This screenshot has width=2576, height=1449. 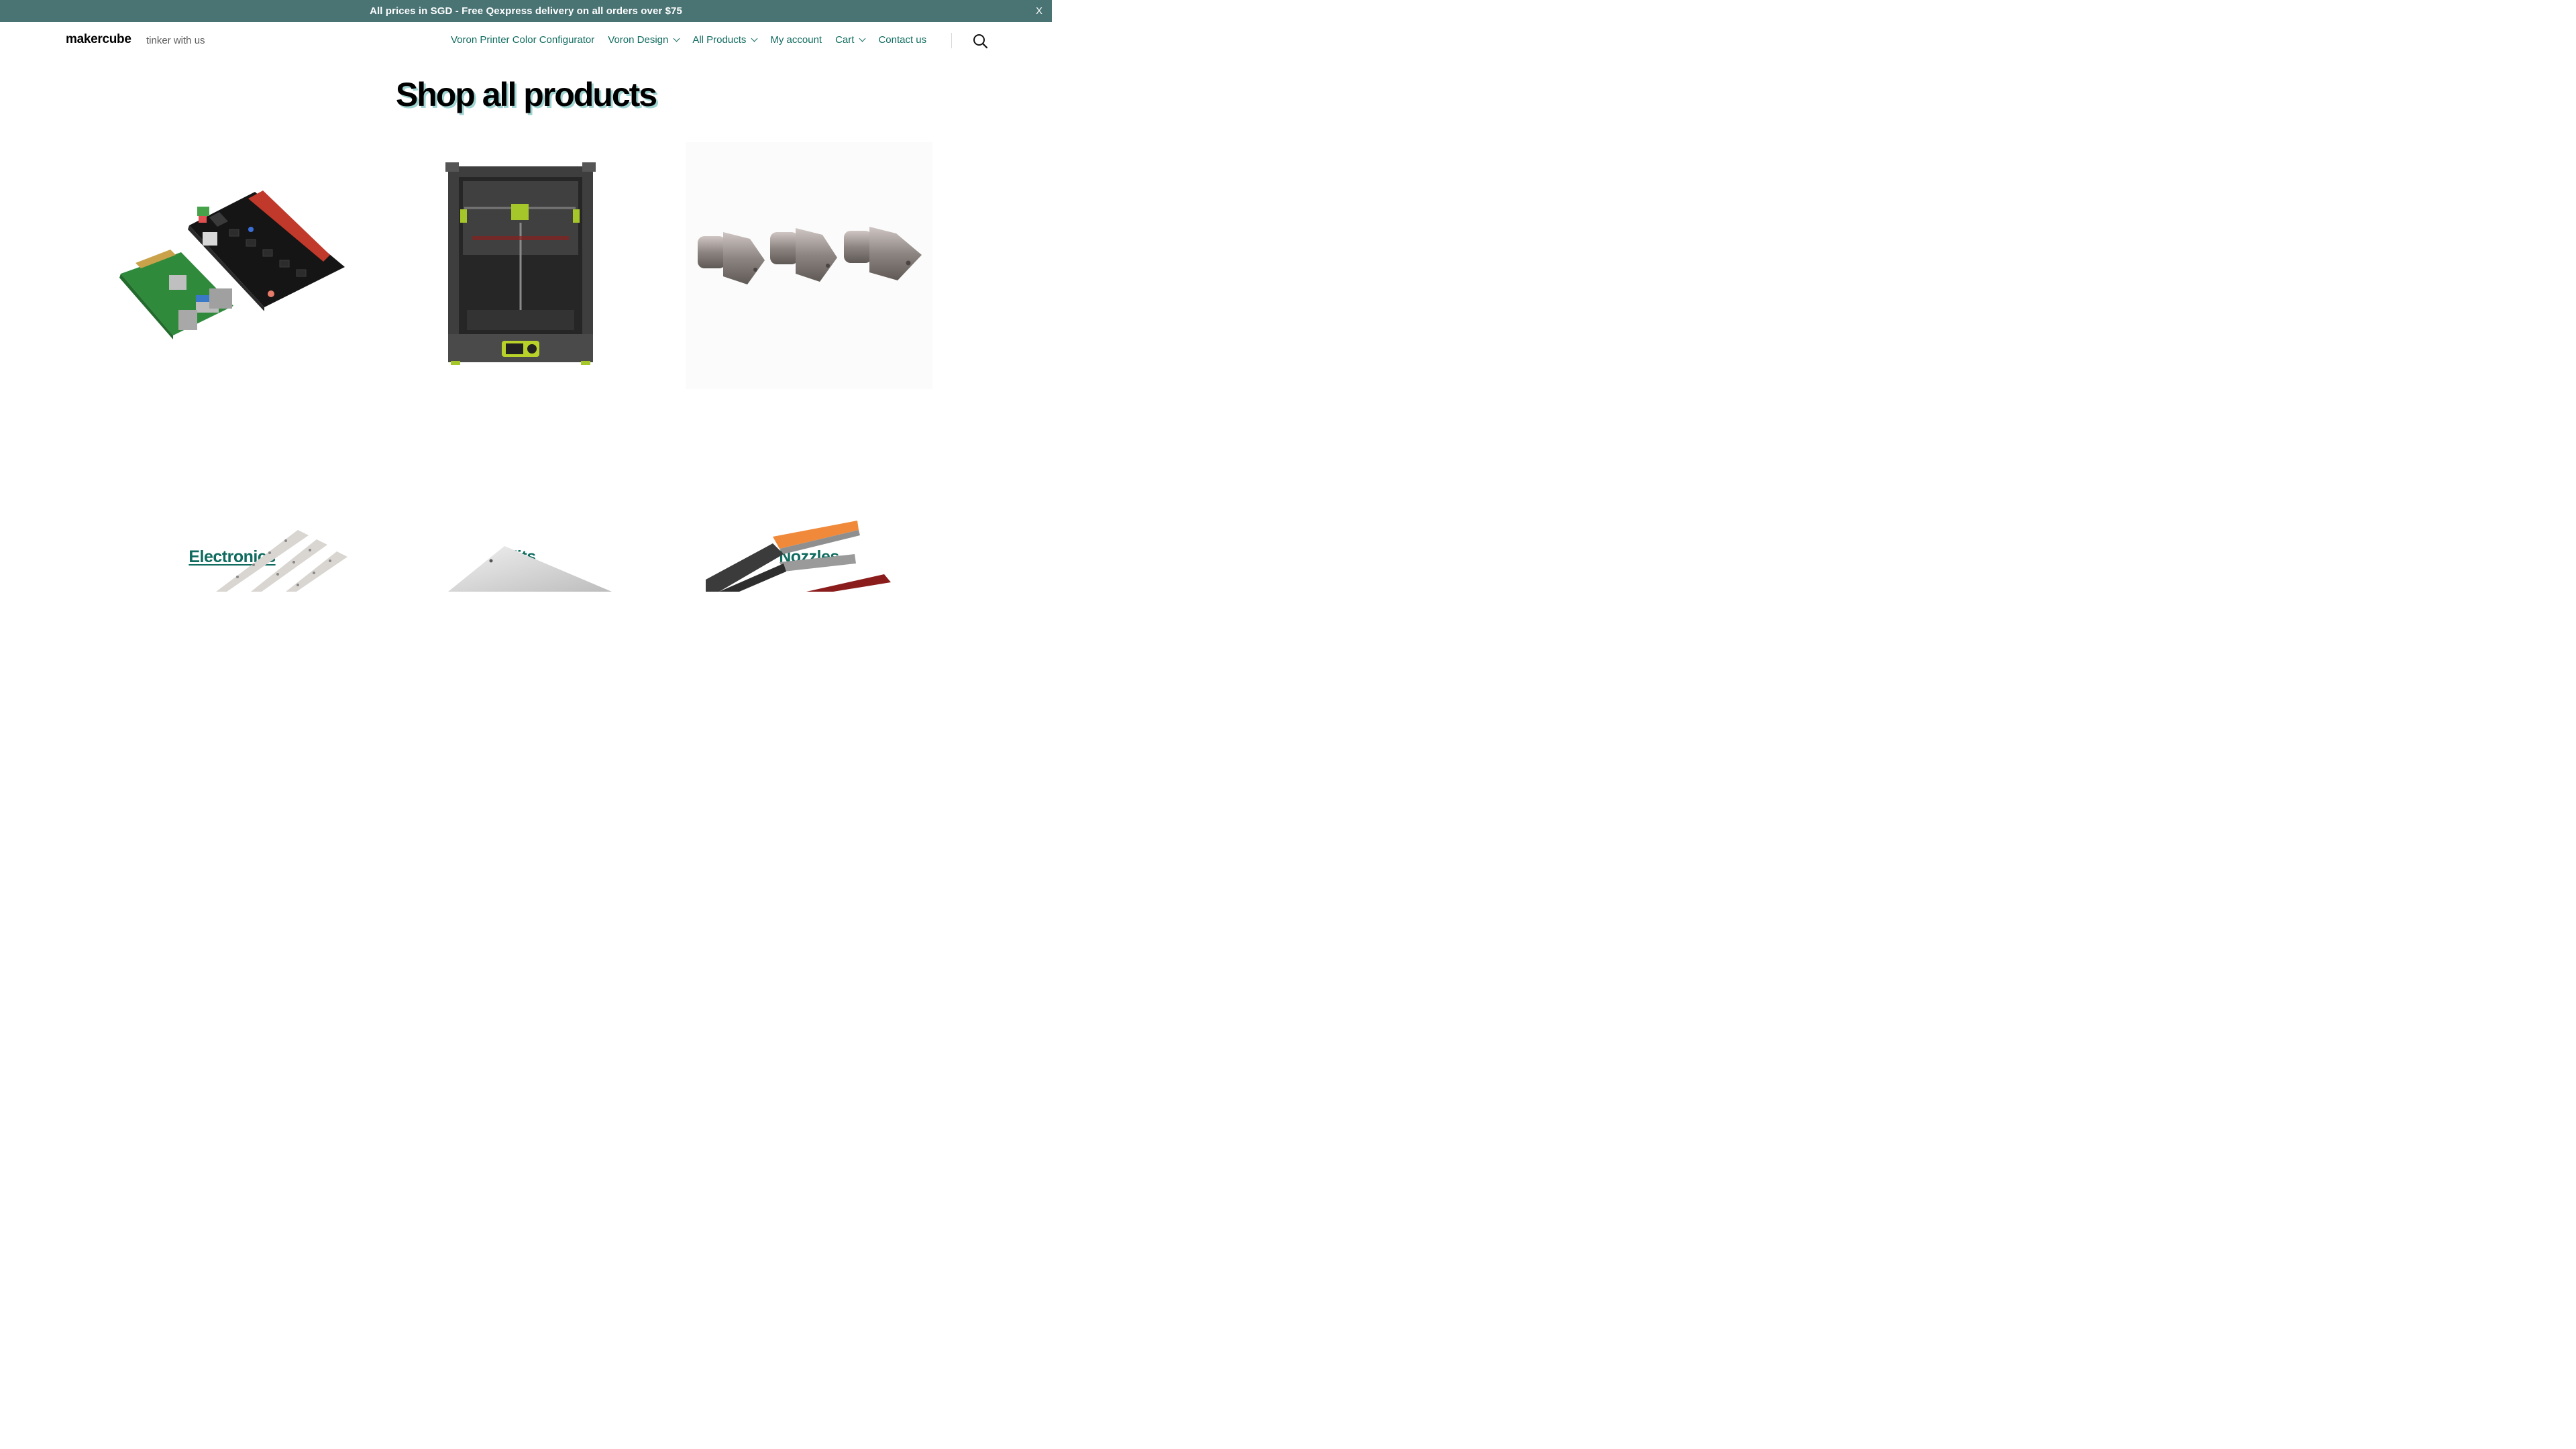 I want to click on category-card-kits: Kits, so click(x=520, y=354).